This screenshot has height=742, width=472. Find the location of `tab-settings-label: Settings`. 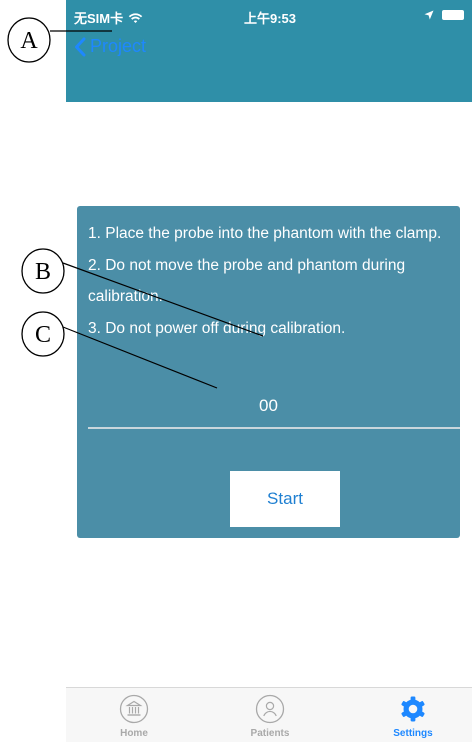

tab-settings-label: Settings is located at coordinates (413, 733).